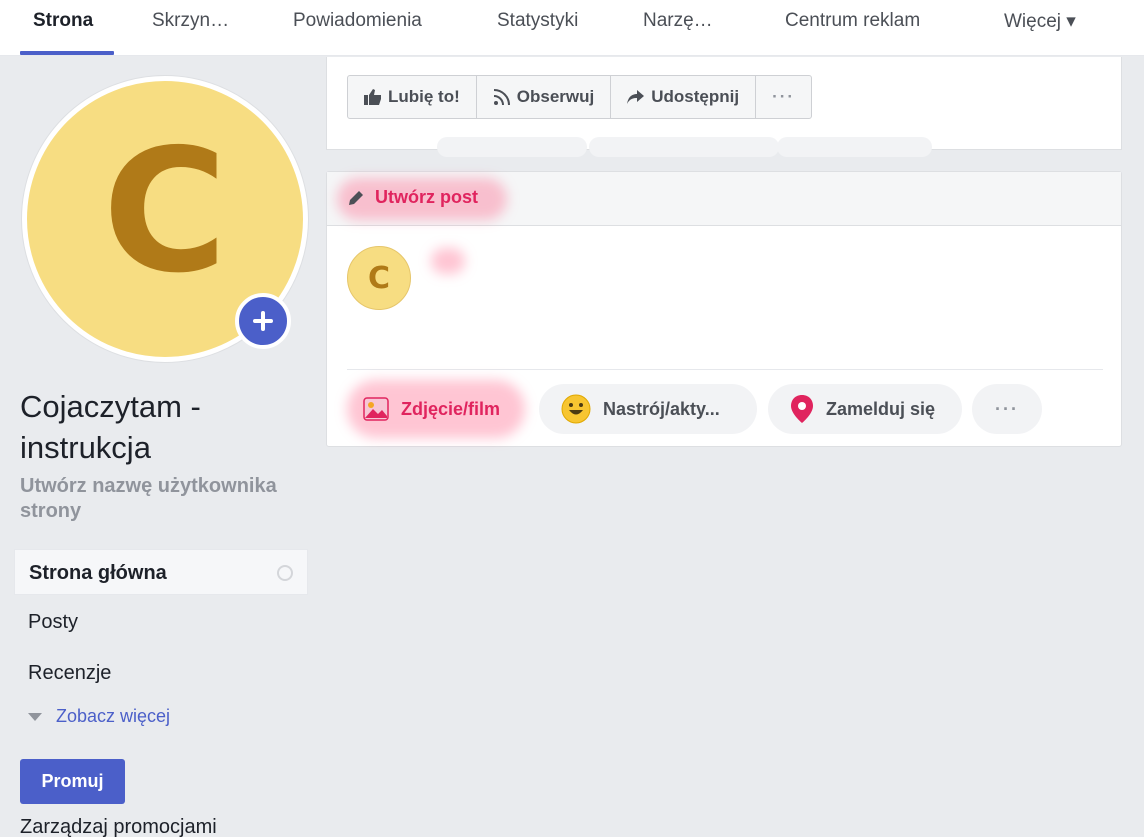 The width and height of the screenshot is (1144, 837). Describe the element at coordinates (852, 22) in the screenshot. I see `tab-centrum-reklam: Centrum reklam` at that location.